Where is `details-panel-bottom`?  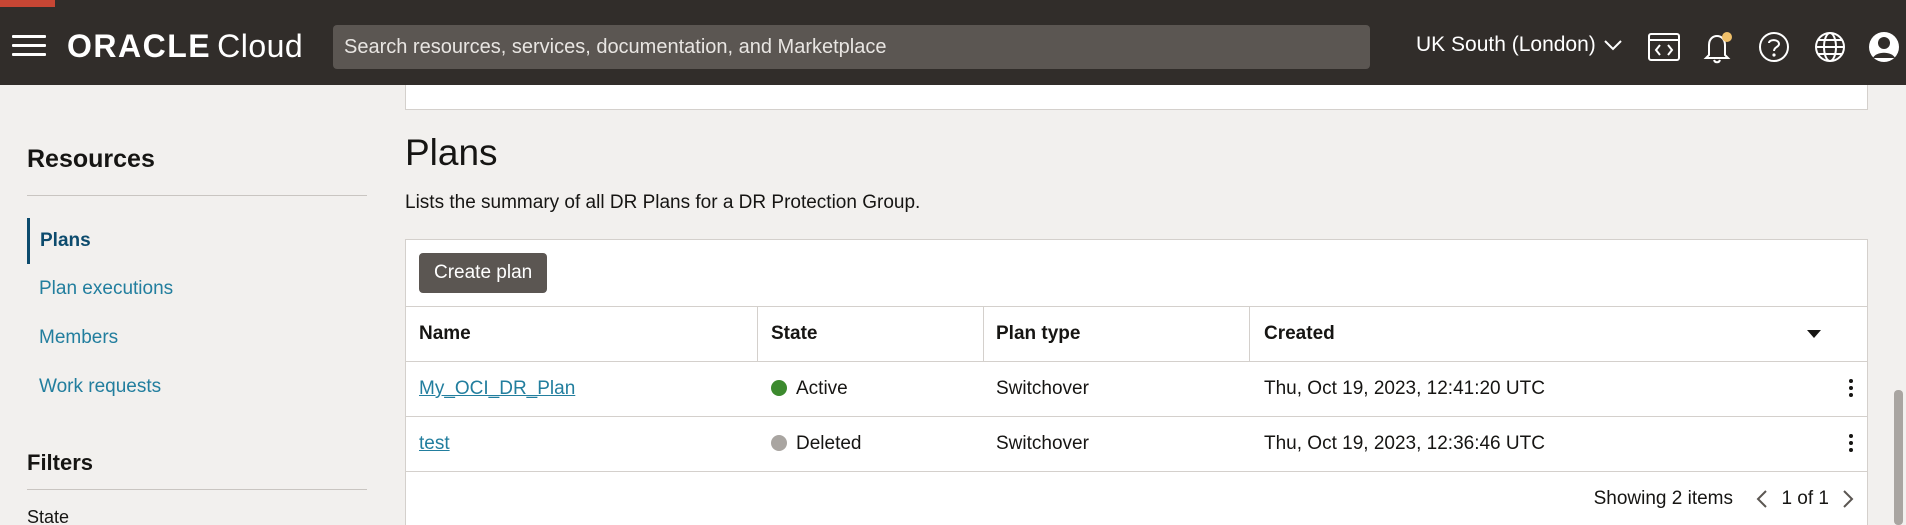 details-panel-bottom is located at coordinates (1136, 97).